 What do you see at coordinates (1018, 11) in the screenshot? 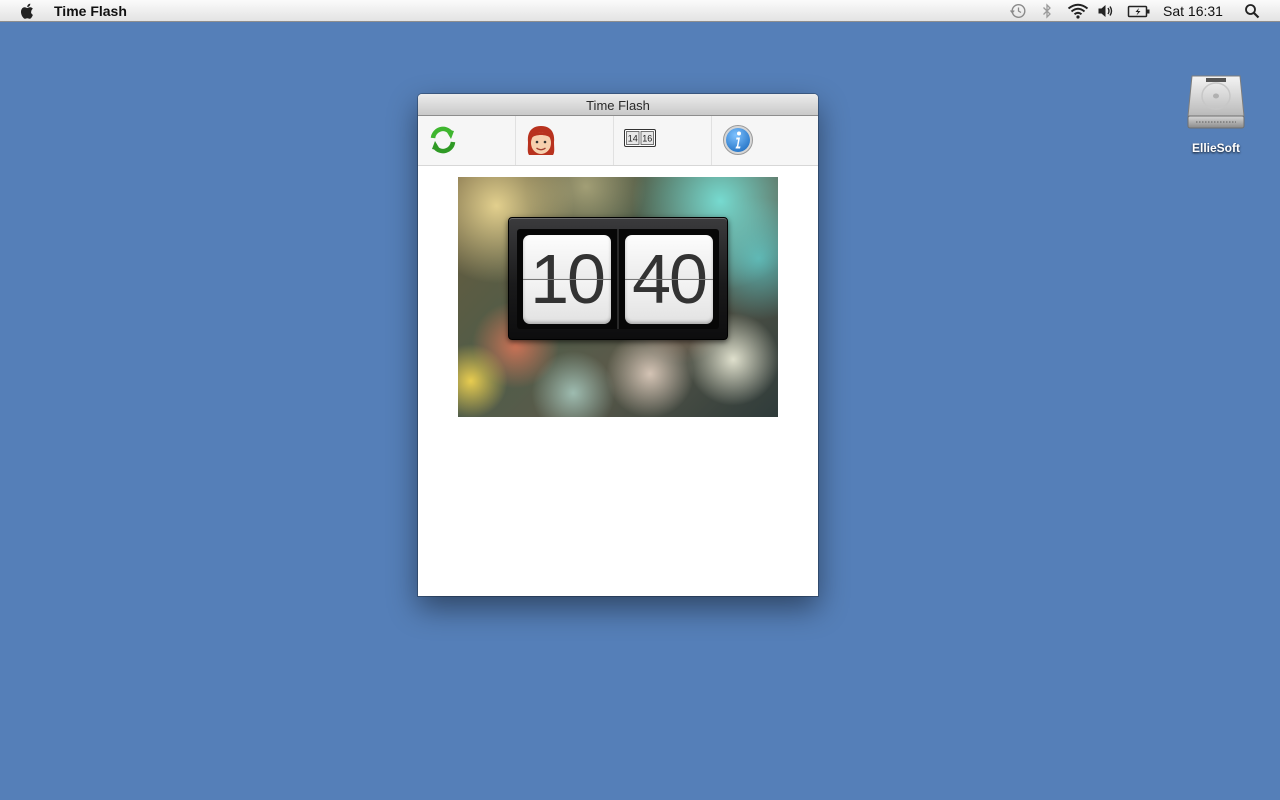
I see `time-machine-icon` at bounding box center [1018, 11].